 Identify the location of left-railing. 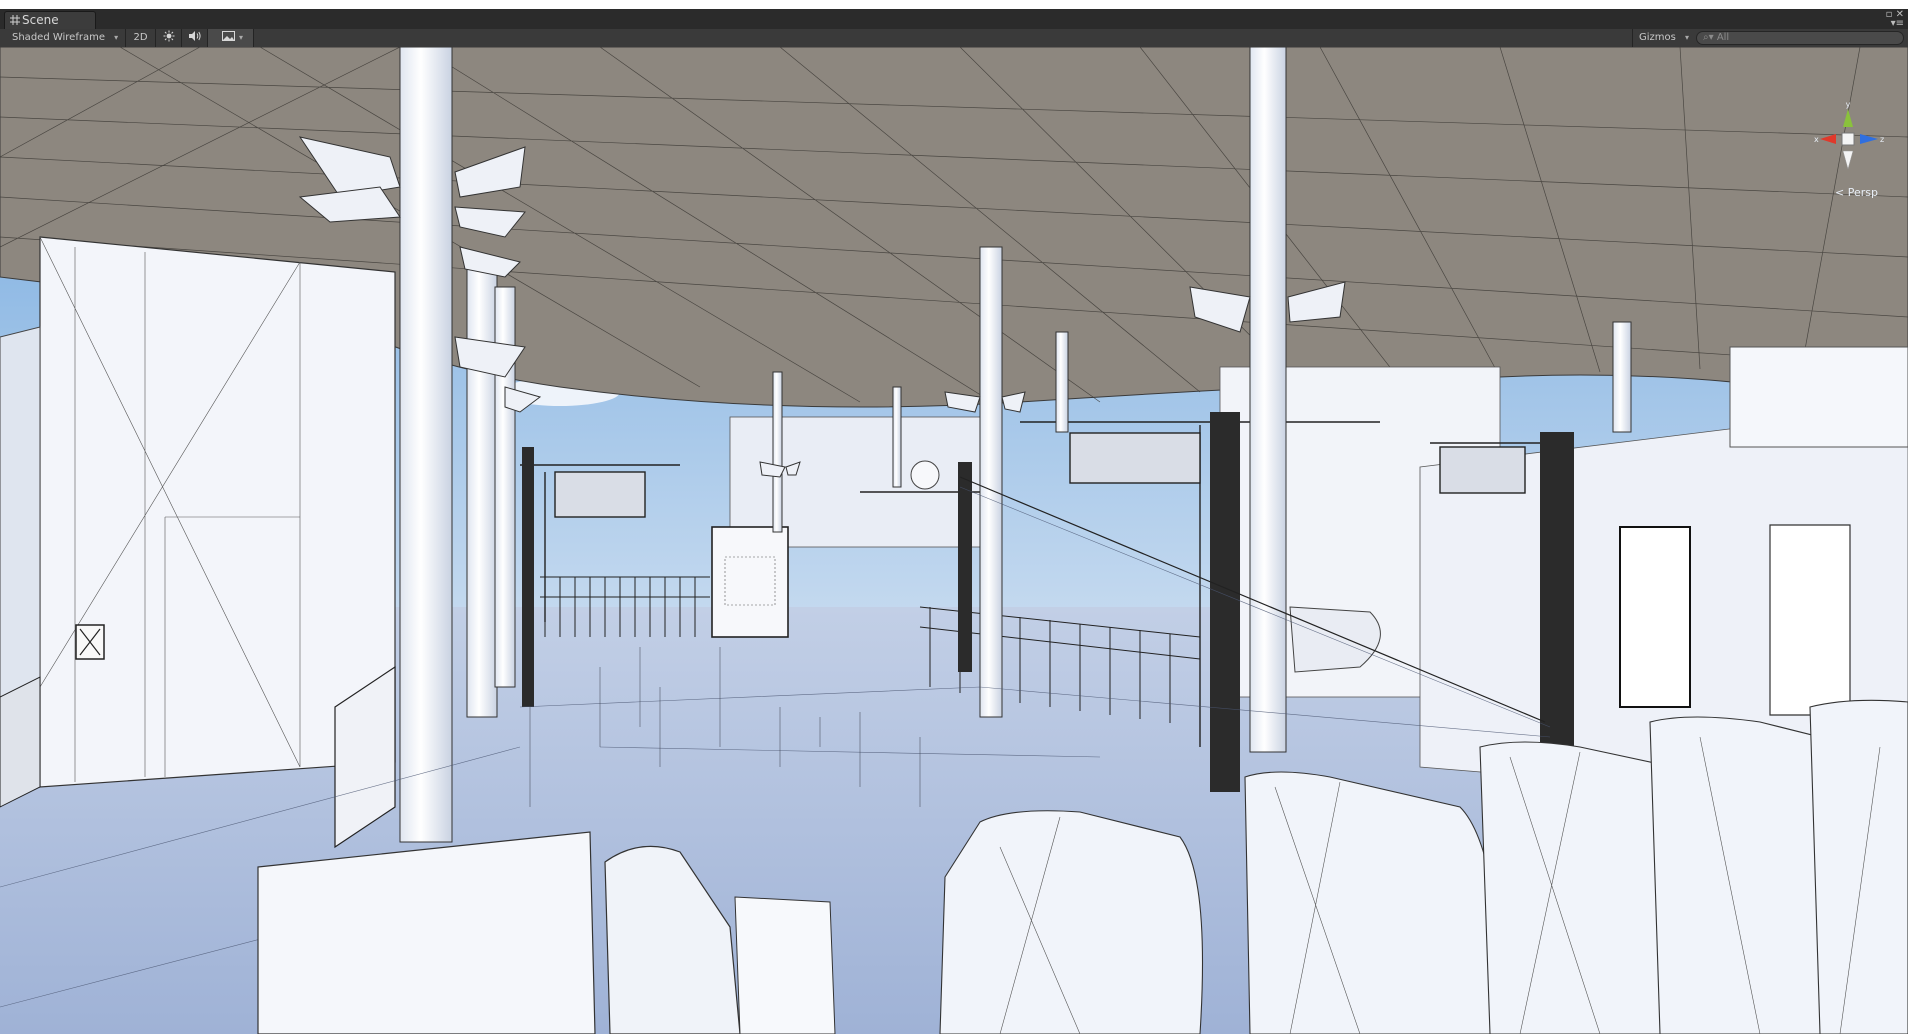
(20, 742).